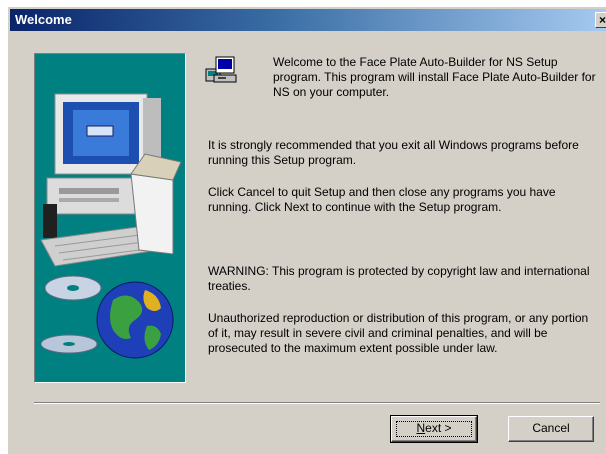 Image resolution: width=606 pixels, height=454 pixels. What do you see at coordinates (221, 69) in the screenshot?
I see `setup-computer-icon` at bounding box center [221, 69].